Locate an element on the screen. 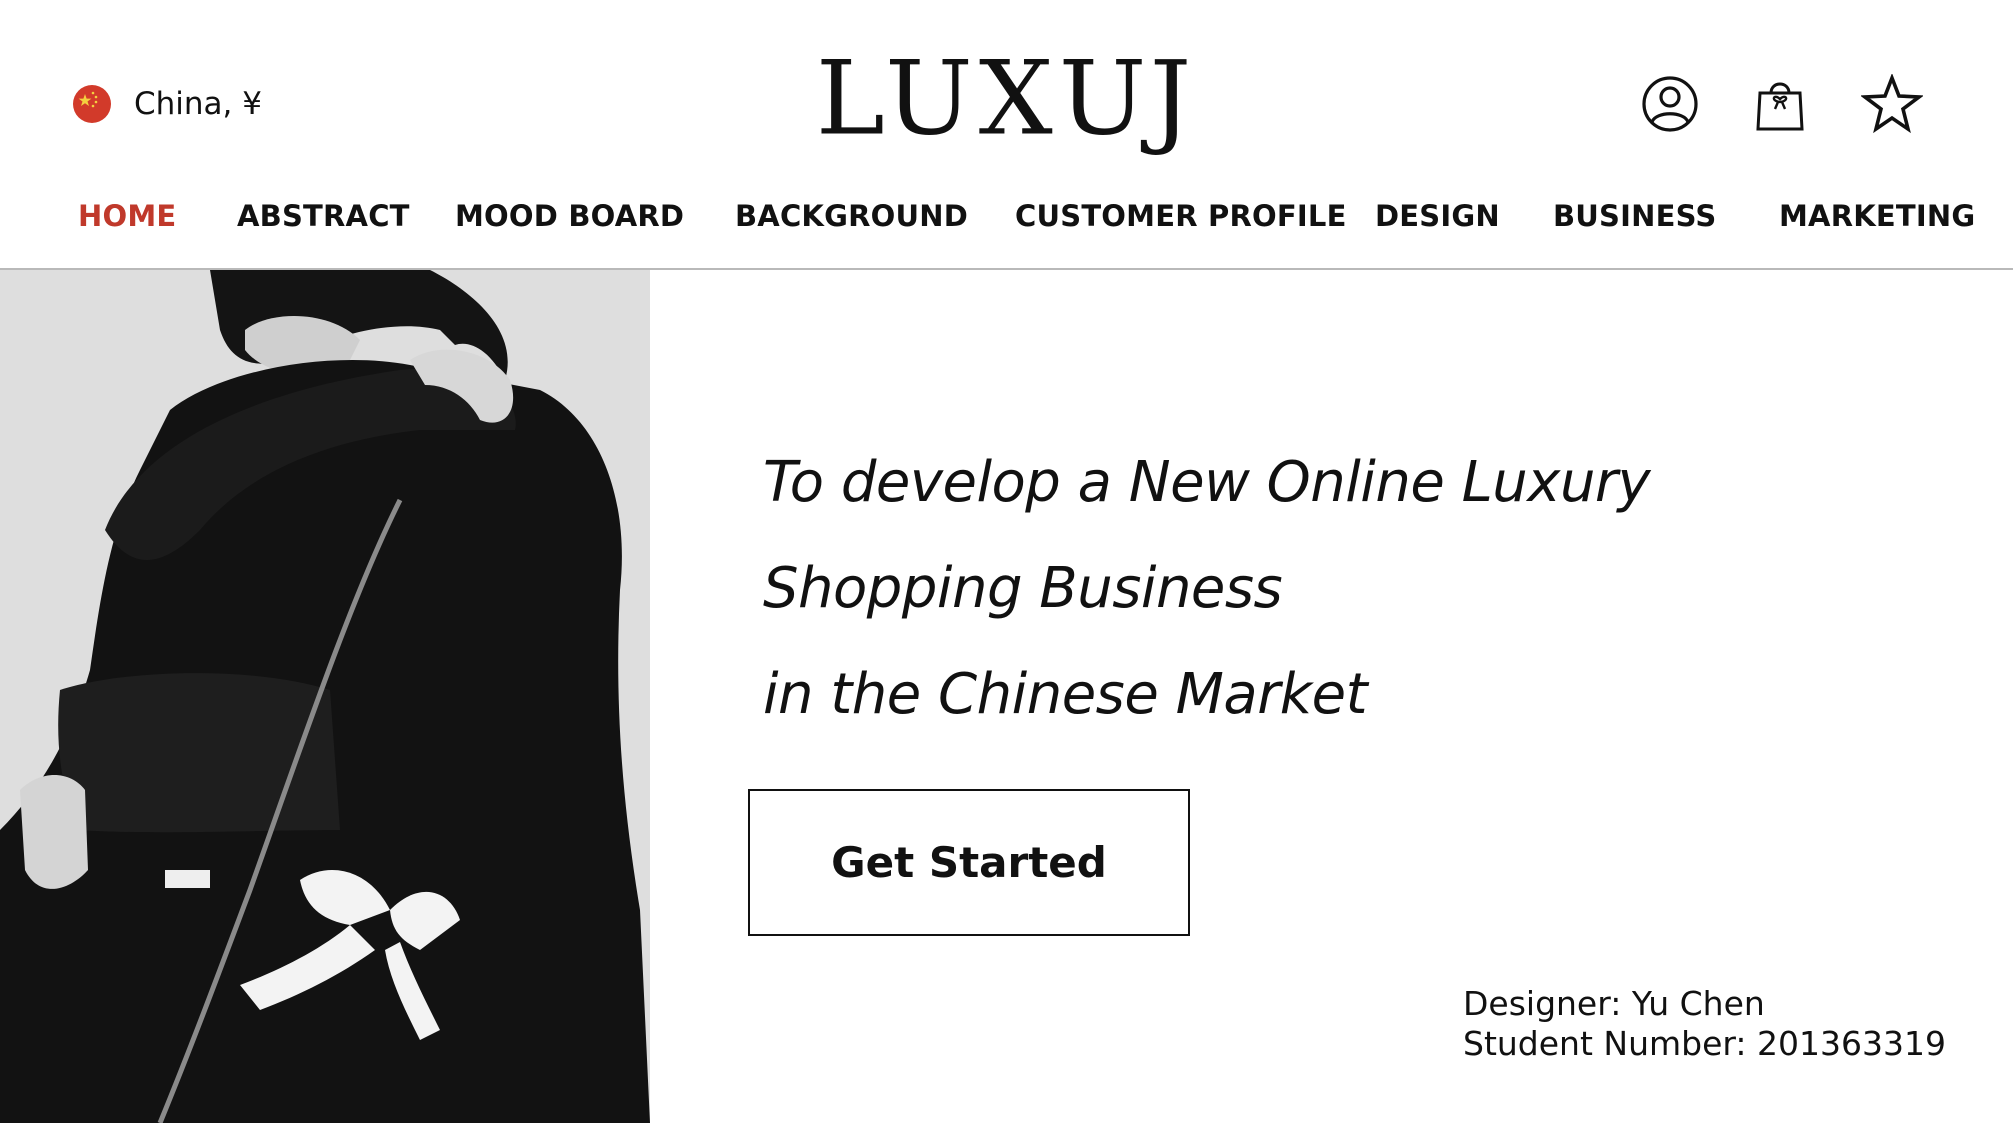  nav-item-abstract: ABSTRACT is located at coordinates (323, 216).